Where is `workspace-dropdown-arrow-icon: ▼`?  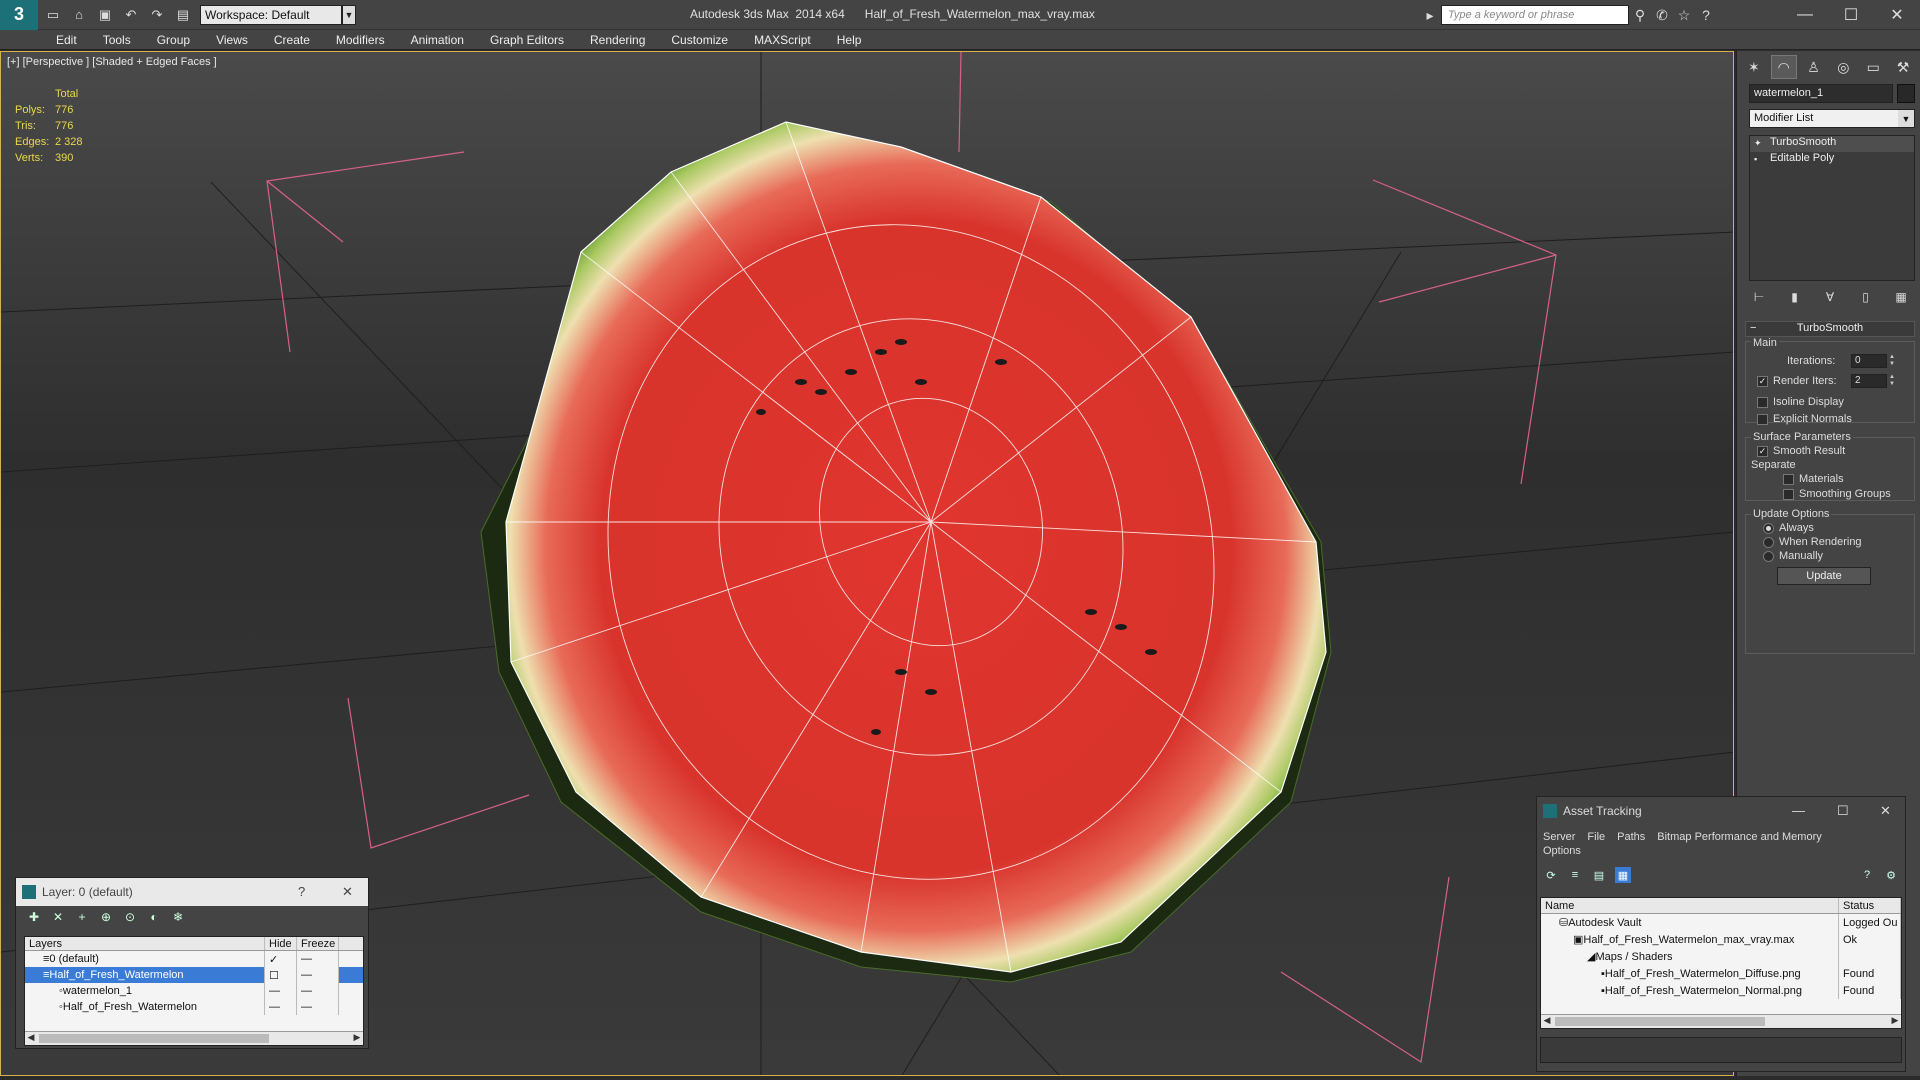
workspace-dropdown-arrow-icon: ▼ is located at coordinates (349, 14).